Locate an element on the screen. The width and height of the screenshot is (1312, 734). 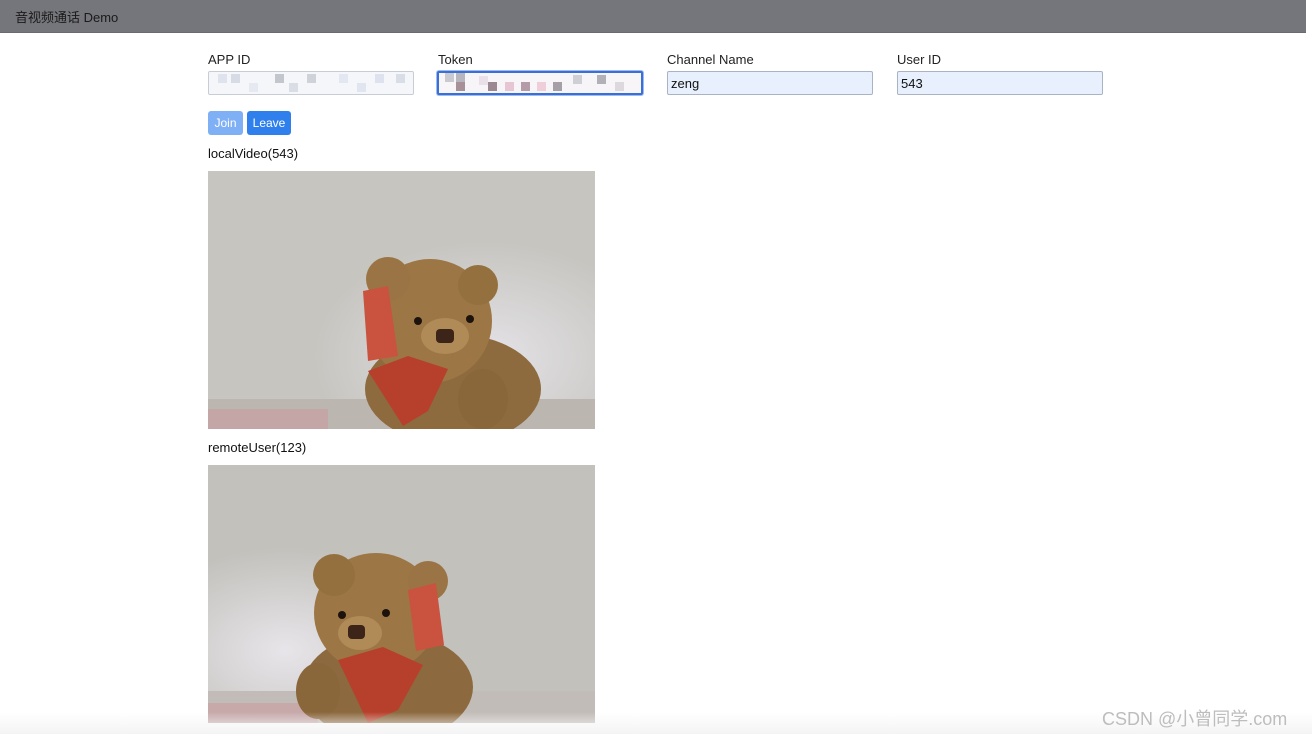
channel-name-value: zeng is located at coordinates (685, 83).